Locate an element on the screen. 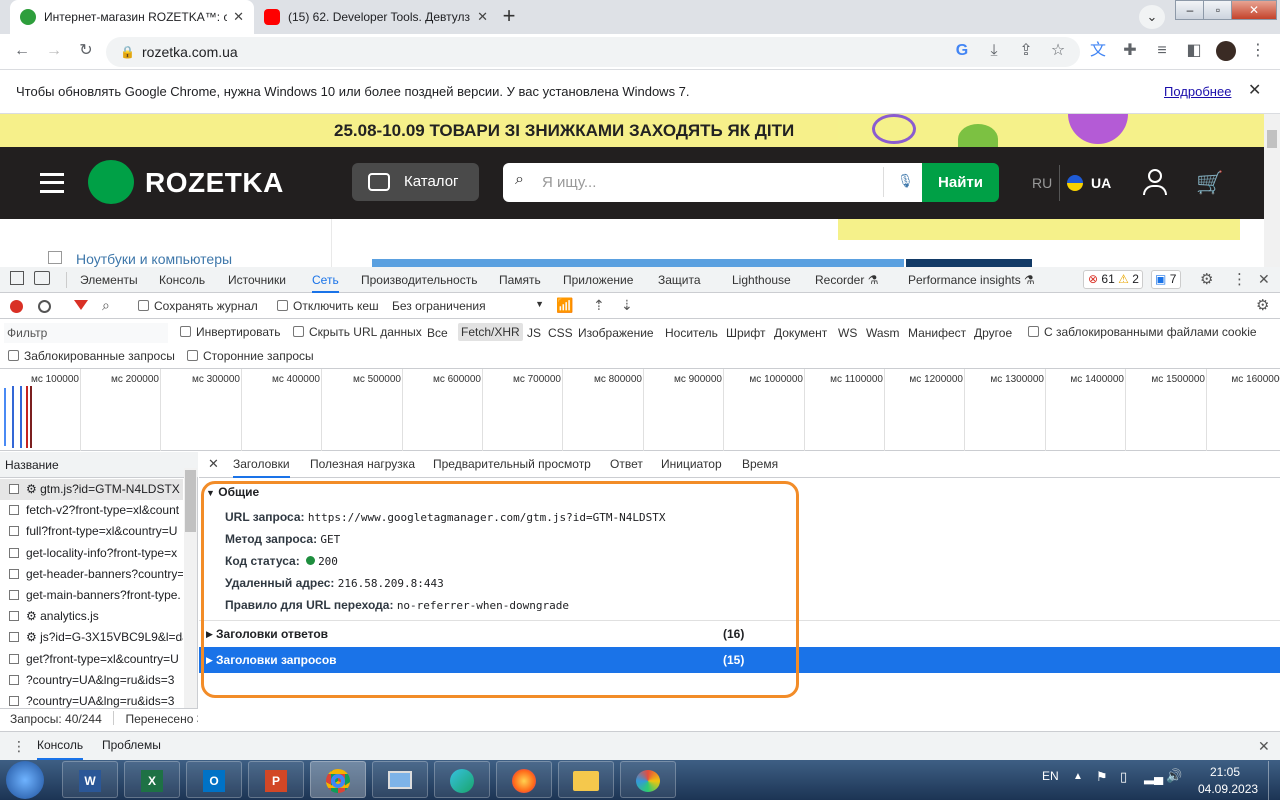 The width and height of the screenshot is (1280, 800). back-arrow-icon: ← is located at coordinates (22, 51).